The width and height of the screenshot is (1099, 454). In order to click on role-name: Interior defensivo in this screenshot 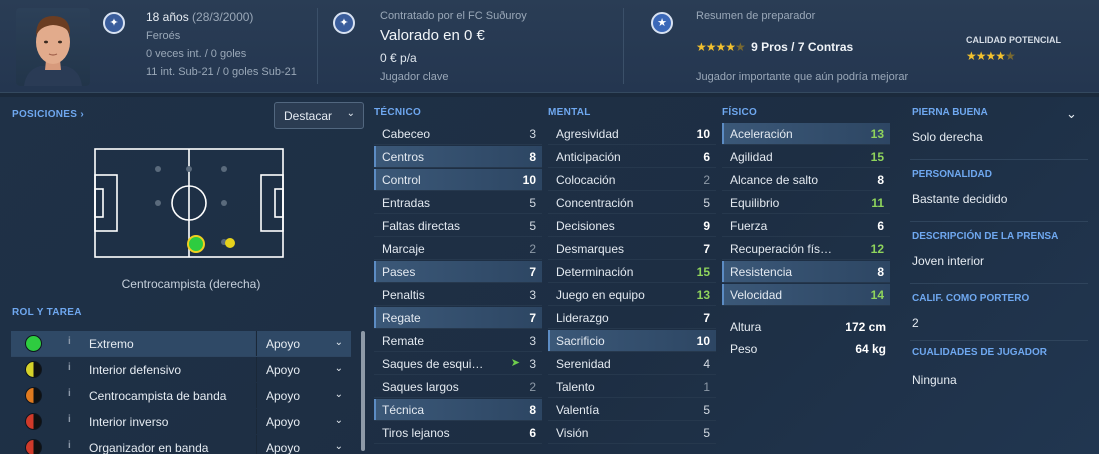, I will do `click(135, 370)`.